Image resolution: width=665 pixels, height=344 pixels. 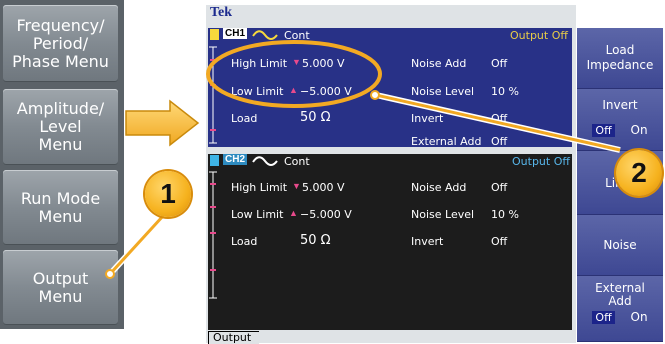 I want to click on callout-1: 1, so click(x=168, y=194).